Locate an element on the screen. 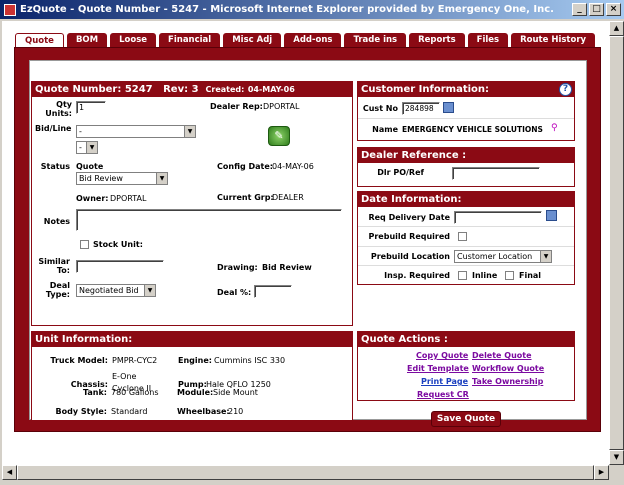 The height and width of the screenshot is (485, 624). scroll-up-icon: ▲ is located at coordinates (616, 28).